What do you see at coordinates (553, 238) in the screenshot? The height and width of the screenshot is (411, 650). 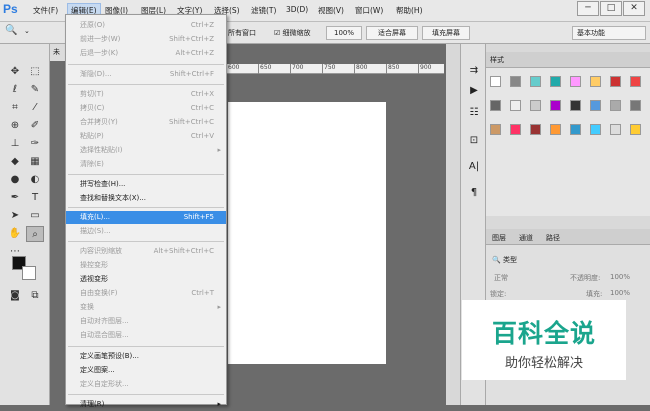 I see `tab-paths: 路径` at bounding box center [553, 238].